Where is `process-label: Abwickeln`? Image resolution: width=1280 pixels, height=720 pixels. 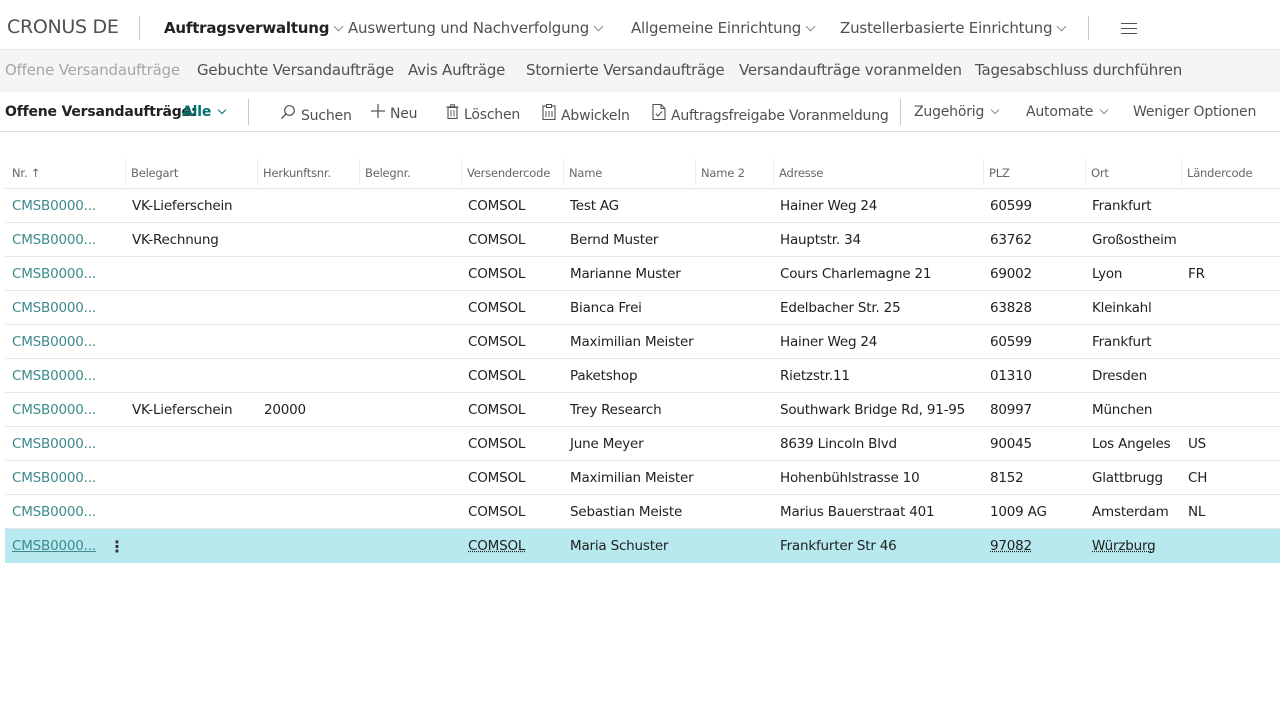 process-label: Abwickeln is located at coordinates (595, 116).